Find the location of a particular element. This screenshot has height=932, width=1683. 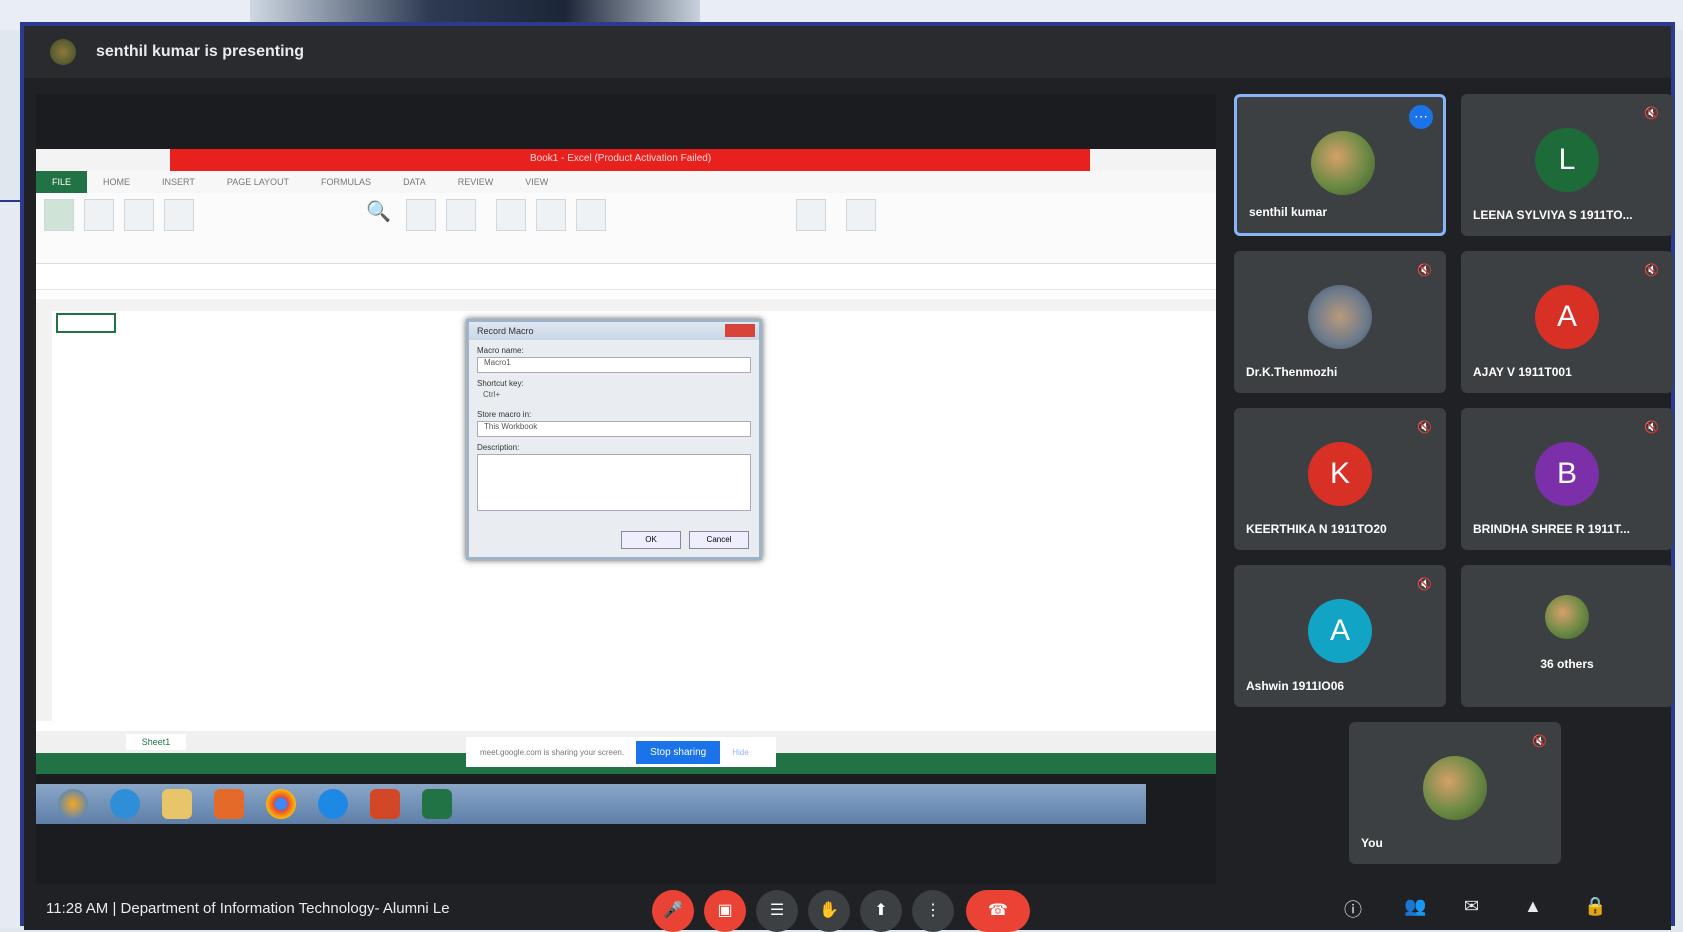

shortcut-key-label: Shortcut key: is located at coordinates (500, 383).